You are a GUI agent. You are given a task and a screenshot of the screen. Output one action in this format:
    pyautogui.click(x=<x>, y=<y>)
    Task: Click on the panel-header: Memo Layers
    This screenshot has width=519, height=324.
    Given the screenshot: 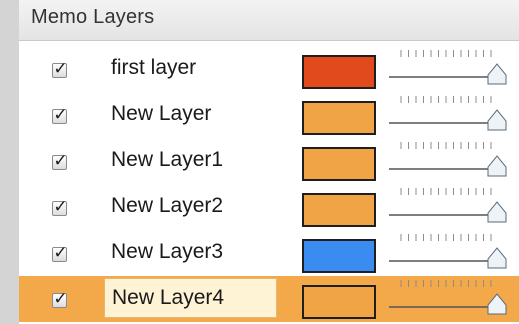 What is the action you would take?
    pyautogui.click(x=269, y=20)
    